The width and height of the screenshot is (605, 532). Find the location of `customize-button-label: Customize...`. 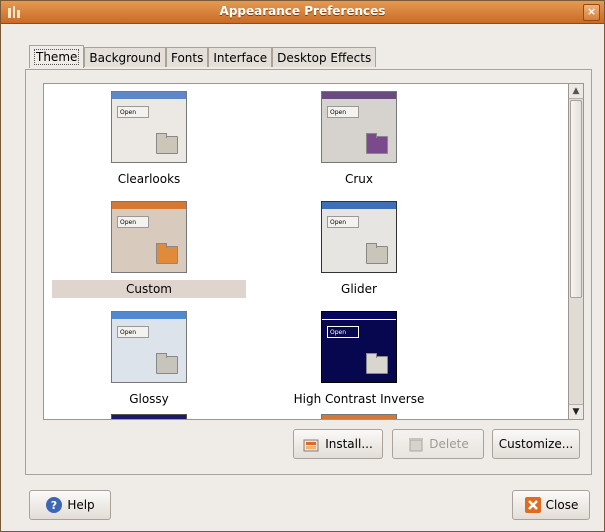

customize-button-label: Customize... is located at coordinates (536, 444).